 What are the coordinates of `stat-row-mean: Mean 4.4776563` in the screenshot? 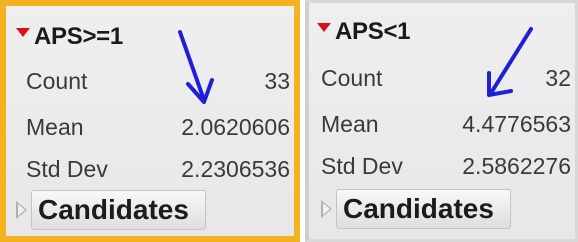 It's located at (446, 124).